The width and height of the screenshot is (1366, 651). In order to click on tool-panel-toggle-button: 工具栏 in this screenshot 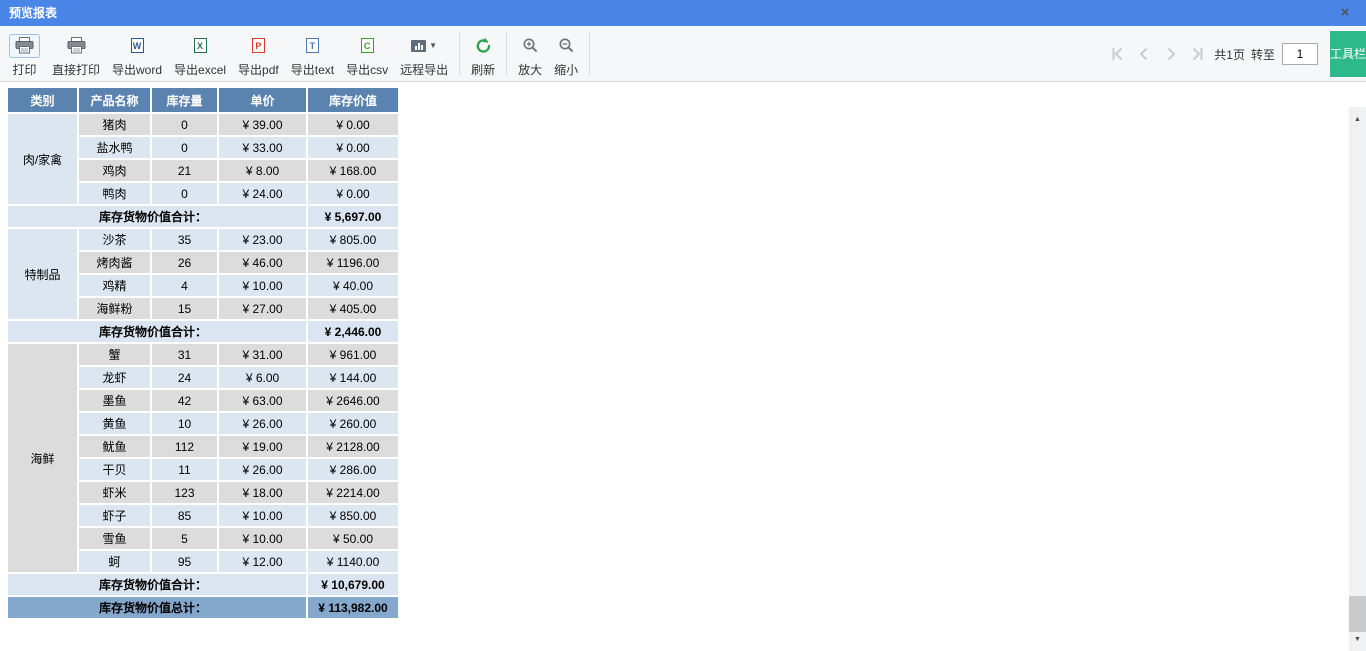, I will do `click(1348, 54)`.